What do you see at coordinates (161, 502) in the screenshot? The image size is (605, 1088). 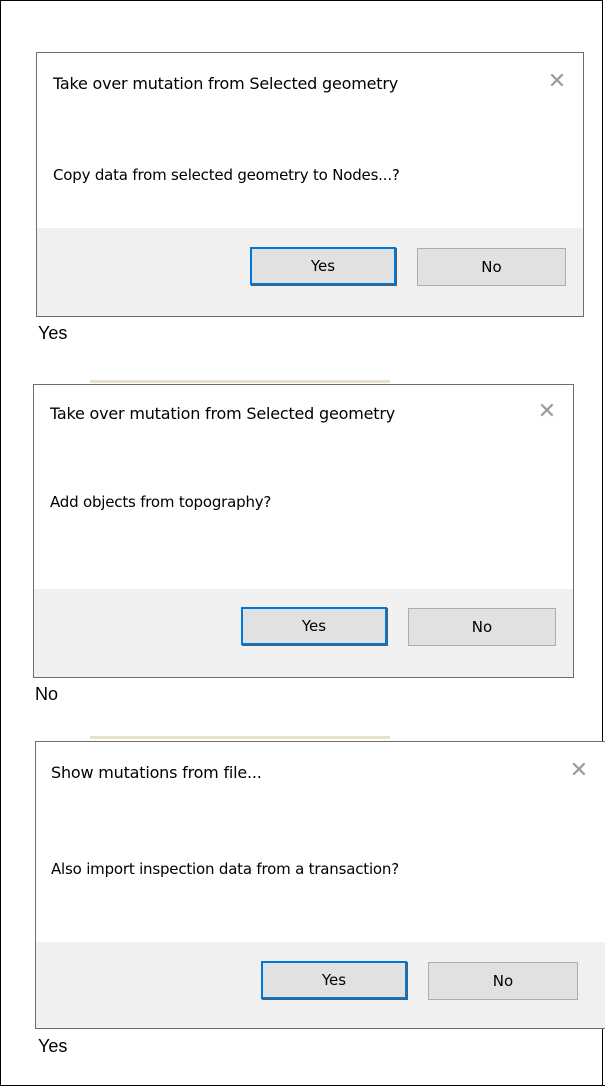 I see `dialog-message: Add objects from topography?` at bounding box center [161, 502].